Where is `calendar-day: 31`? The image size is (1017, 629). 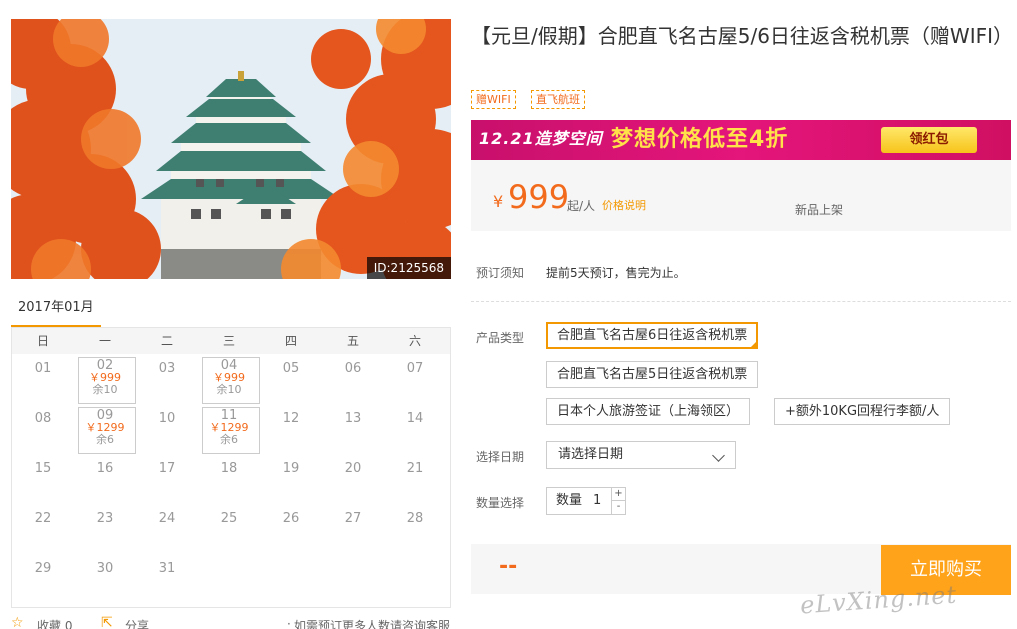 calendar-day: 31 is located at coordinates (167, 579).